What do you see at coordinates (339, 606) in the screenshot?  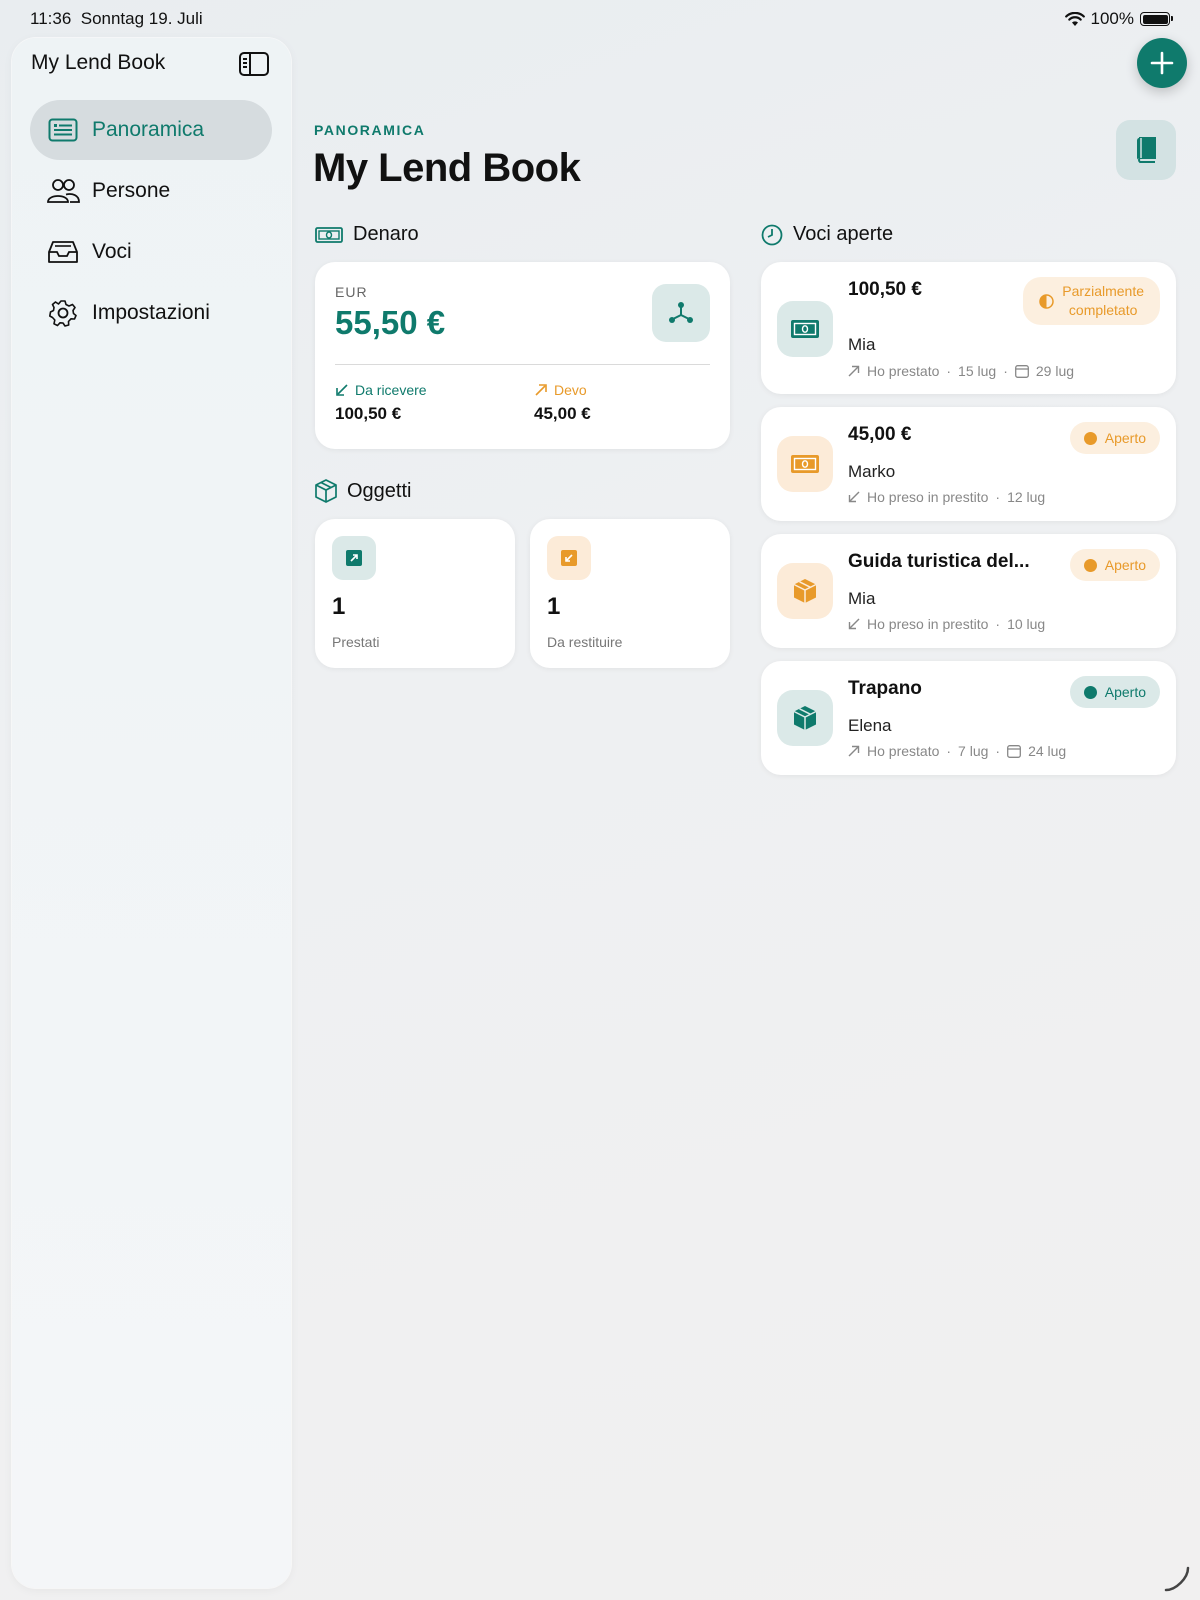 I see `lent-count: 1` at bounding box center [339, 606].